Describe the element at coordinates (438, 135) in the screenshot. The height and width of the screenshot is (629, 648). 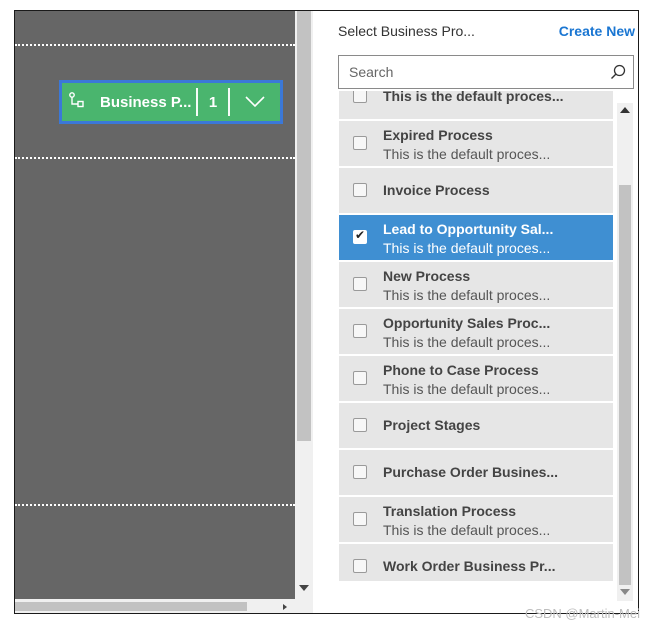
I see `process-name: Expired Process` at that location.